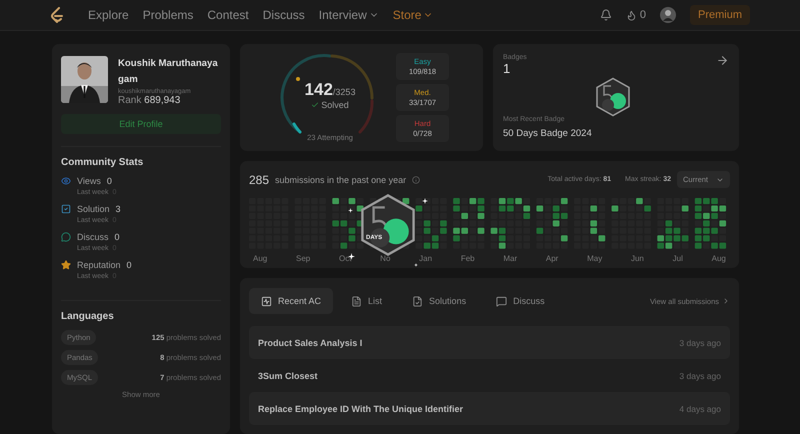 This screenshot has width=800, height=434. Describe the element at coordinates (315, 104) in the screenshot. I see `check-icon` at that location.